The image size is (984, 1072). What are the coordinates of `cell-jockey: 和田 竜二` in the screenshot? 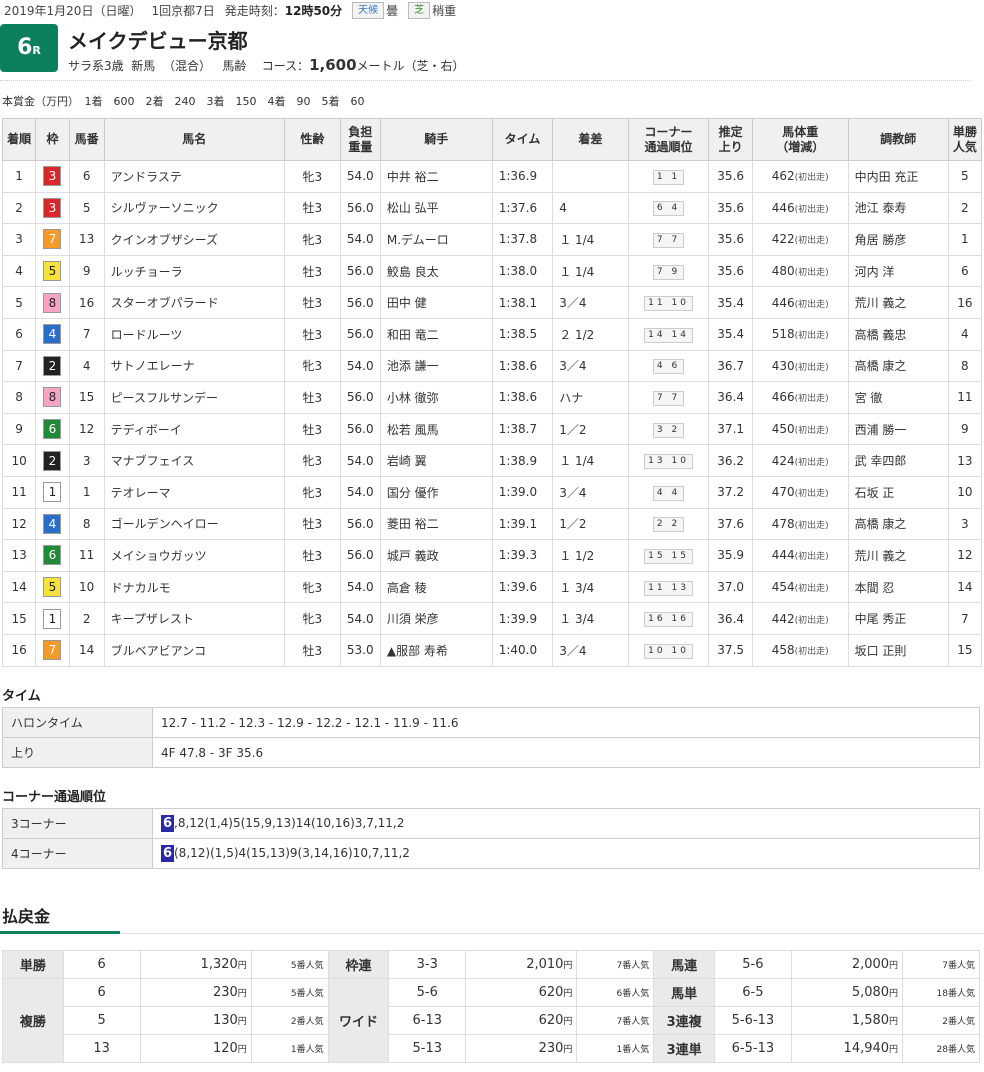 It's located at (436, 334).